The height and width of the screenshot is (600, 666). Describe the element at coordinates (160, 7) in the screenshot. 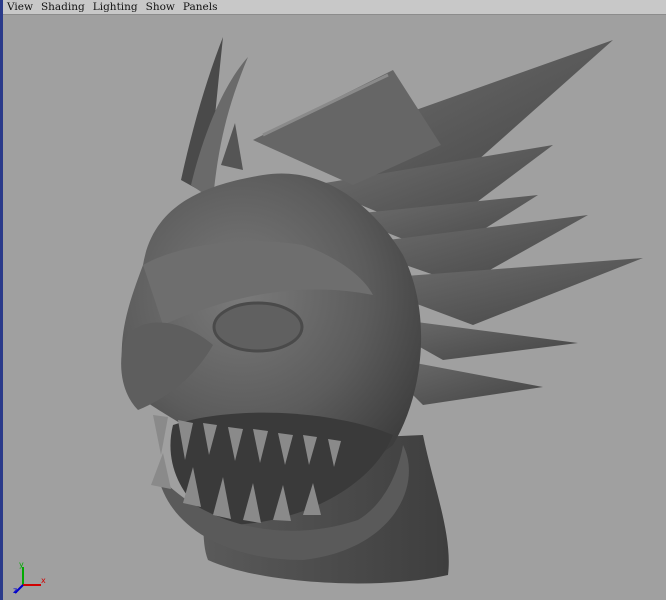

I see `menu-show: Show` at that location.